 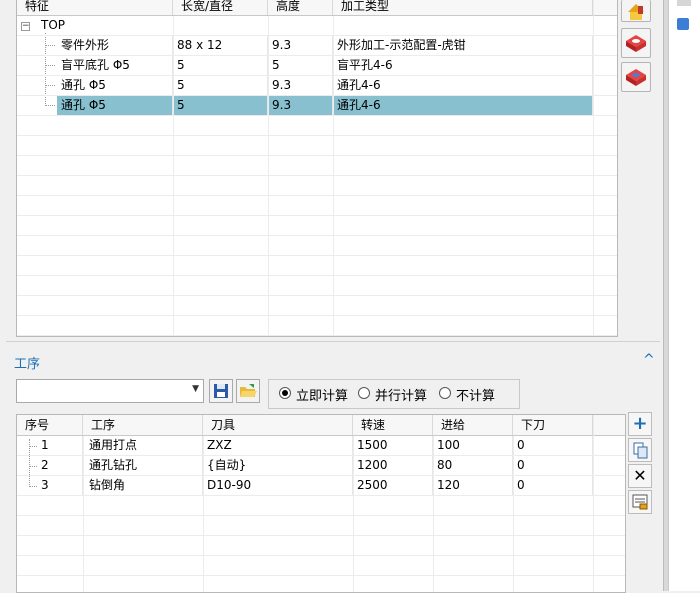 I want to click on process-row: 2 通孔钻孔 {自动} 1200 80 0, so click(x=321, y=466).